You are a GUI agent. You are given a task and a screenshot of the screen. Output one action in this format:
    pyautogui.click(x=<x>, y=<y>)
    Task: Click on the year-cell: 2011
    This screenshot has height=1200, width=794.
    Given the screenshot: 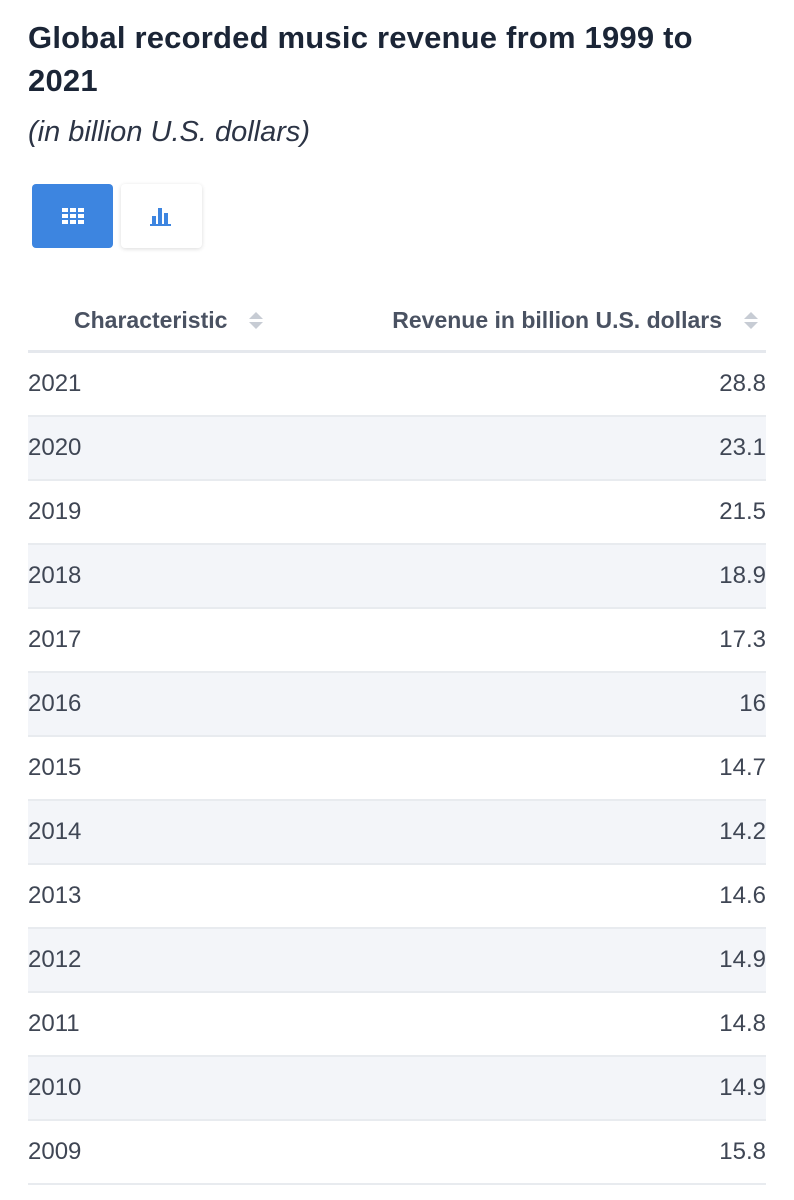 What is the action you would take?
    pyautogui.click(x=178, y=1024)
    